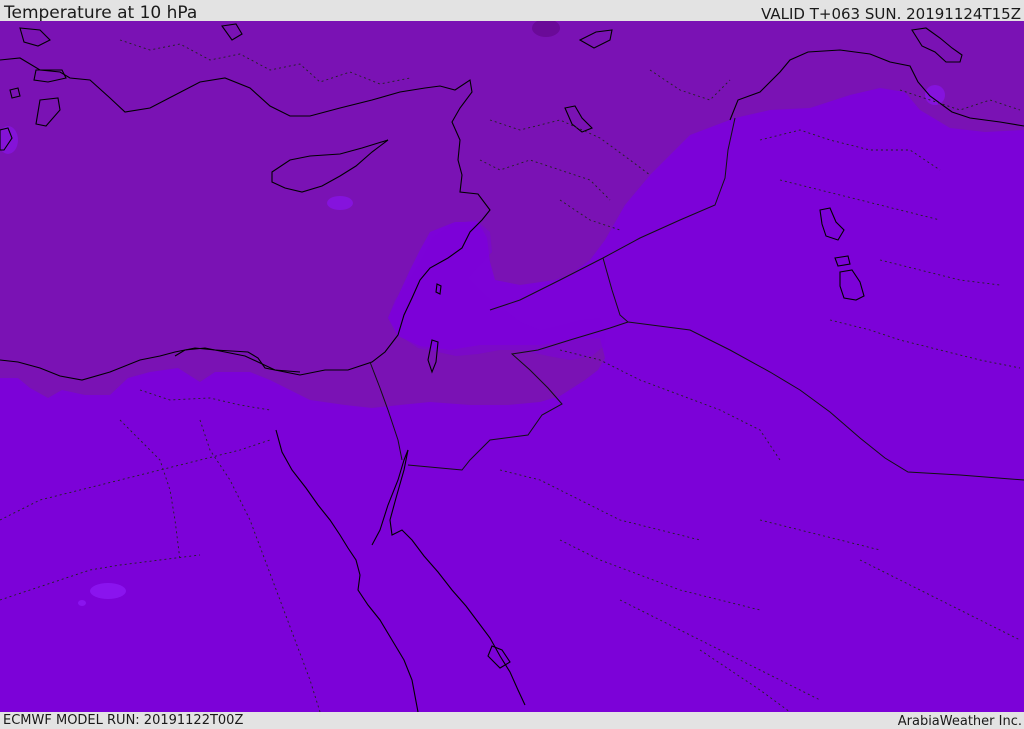  What do you see at coordinates (108, 591) in the screenshot?
I see `light-pocket-sahara` at bounding box center [108, 591].